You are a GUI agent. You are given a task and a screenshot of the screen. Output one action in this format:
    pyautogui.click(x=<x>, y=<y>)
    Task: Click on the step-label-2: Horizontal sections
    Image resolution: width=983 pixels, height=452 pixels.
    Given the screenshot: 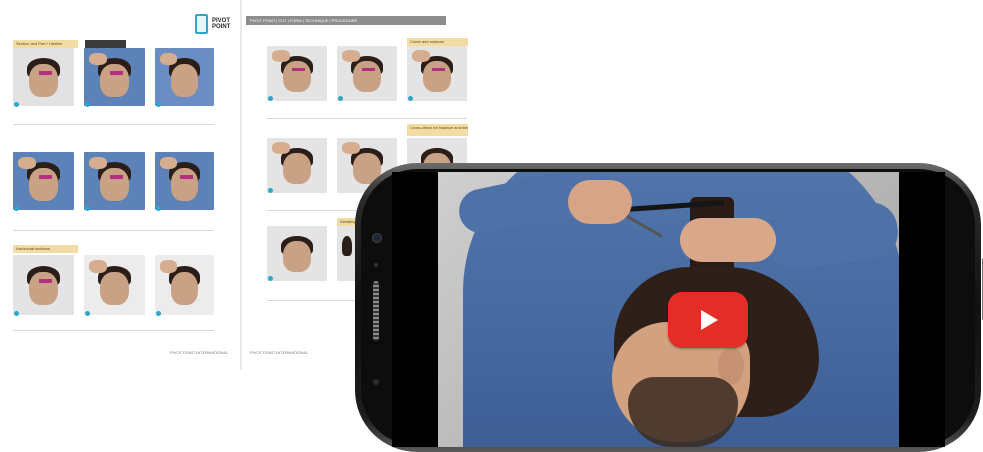 What is the action you would take?
    pyautogui.click(x=45, y=249)
    